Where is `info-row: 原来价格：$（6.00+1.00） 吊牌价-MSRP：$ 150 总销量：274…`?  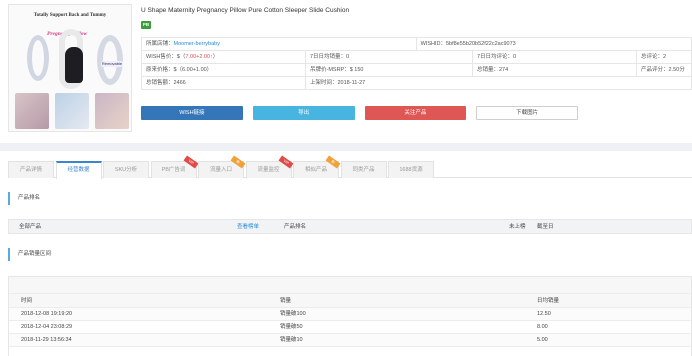 info-row: 原来价格：$（6.00+1.00） 吊牌价-MSRP：$ 150 总销量：274… is located at coordinates (416, 70).